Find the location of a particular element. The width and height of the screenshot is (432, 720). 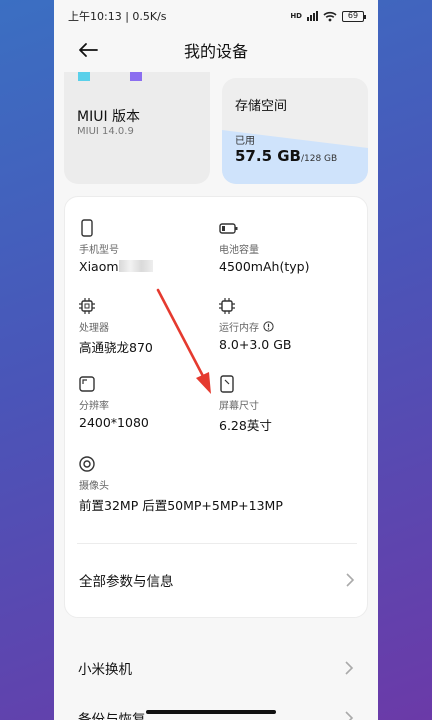

hd-label: HD is located at coordinates (296, 16).